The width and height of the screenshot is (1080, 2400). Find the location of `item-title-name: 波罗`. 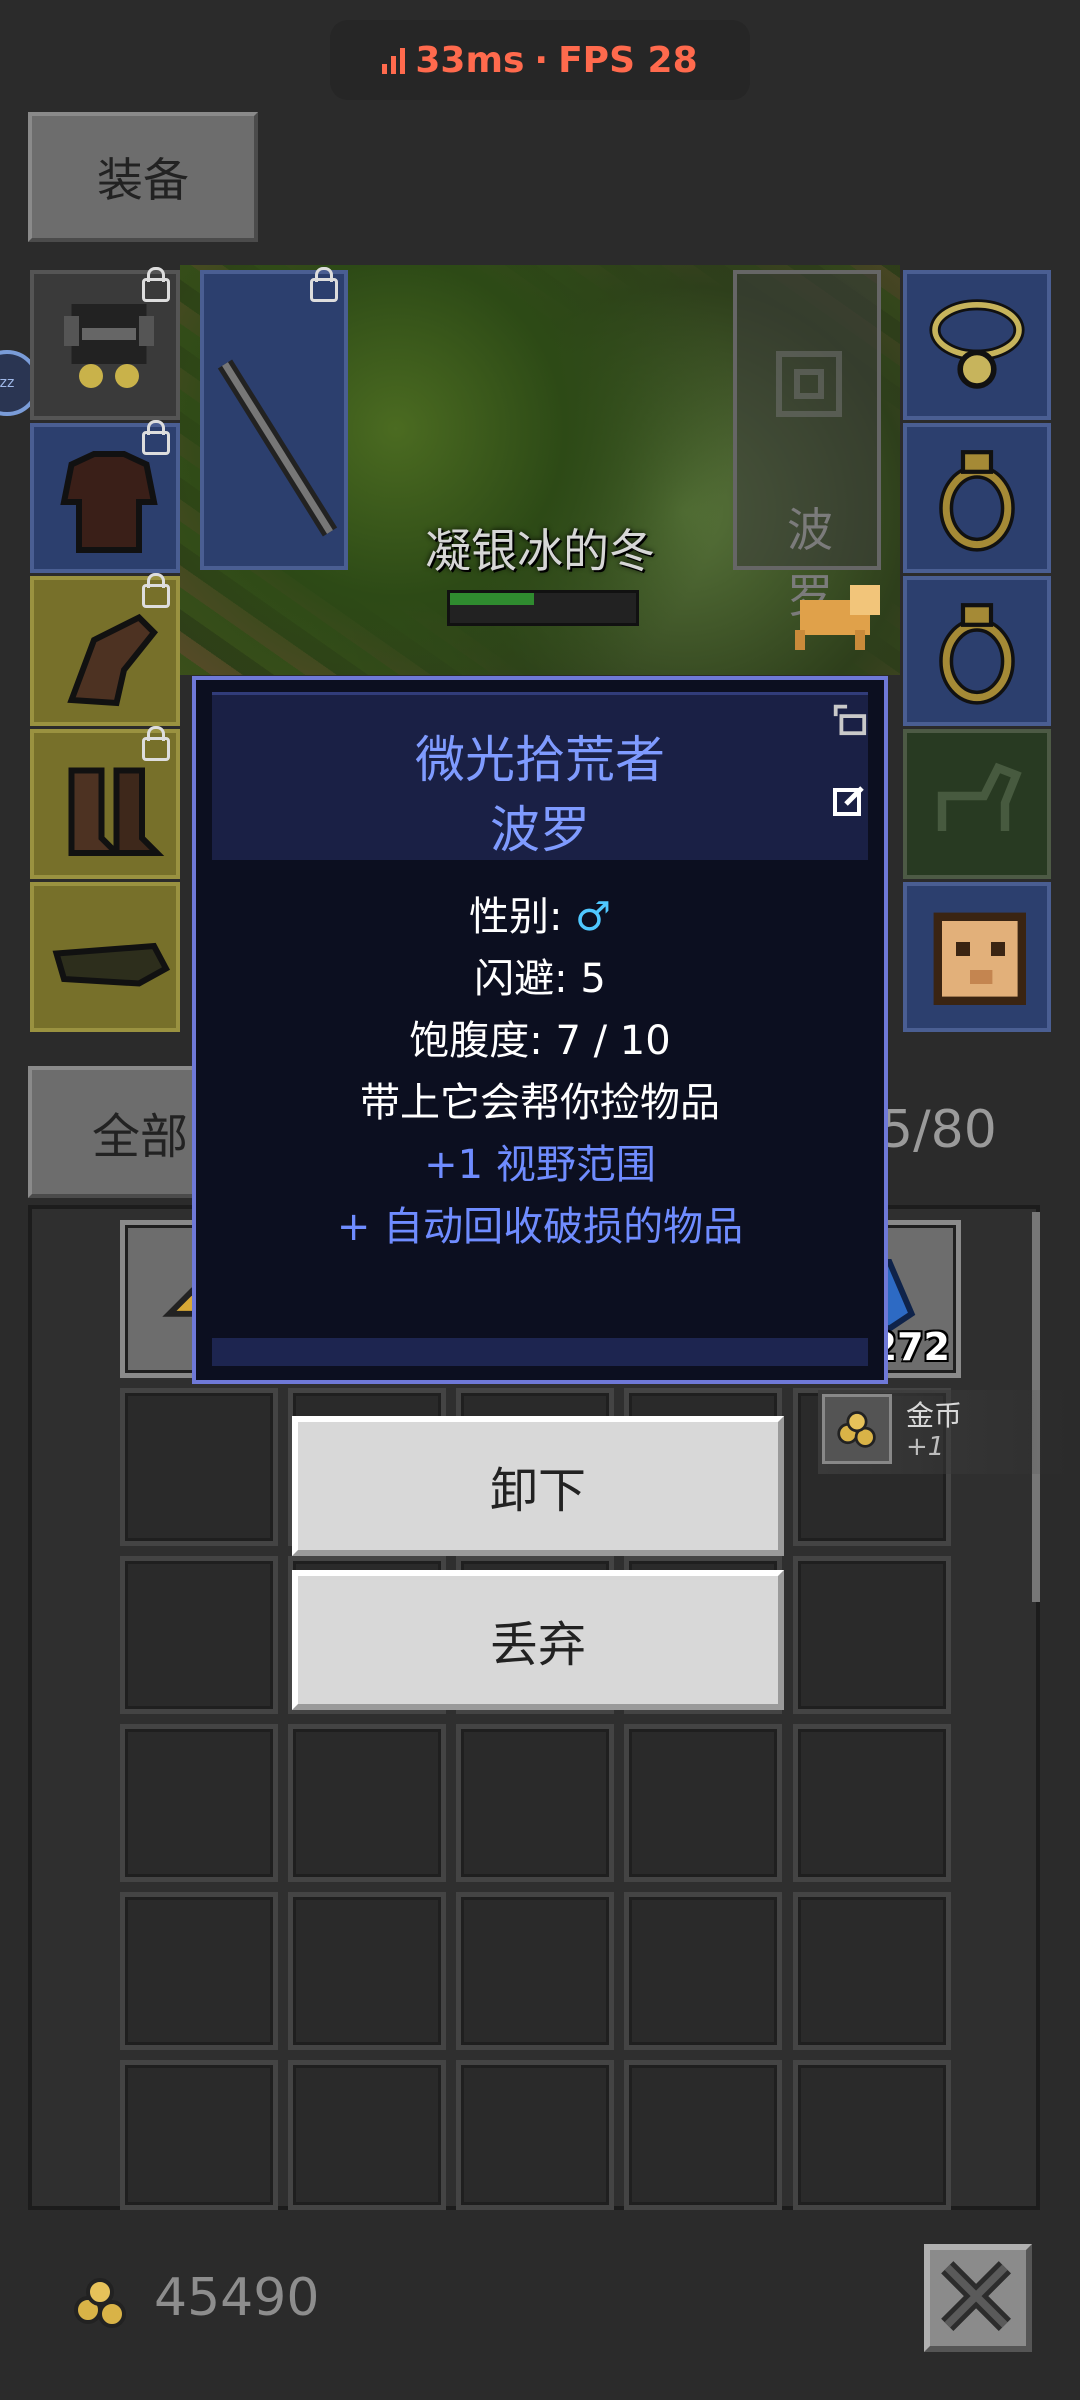

item-title-name: 波罗 is located at coordinates (540, 830).